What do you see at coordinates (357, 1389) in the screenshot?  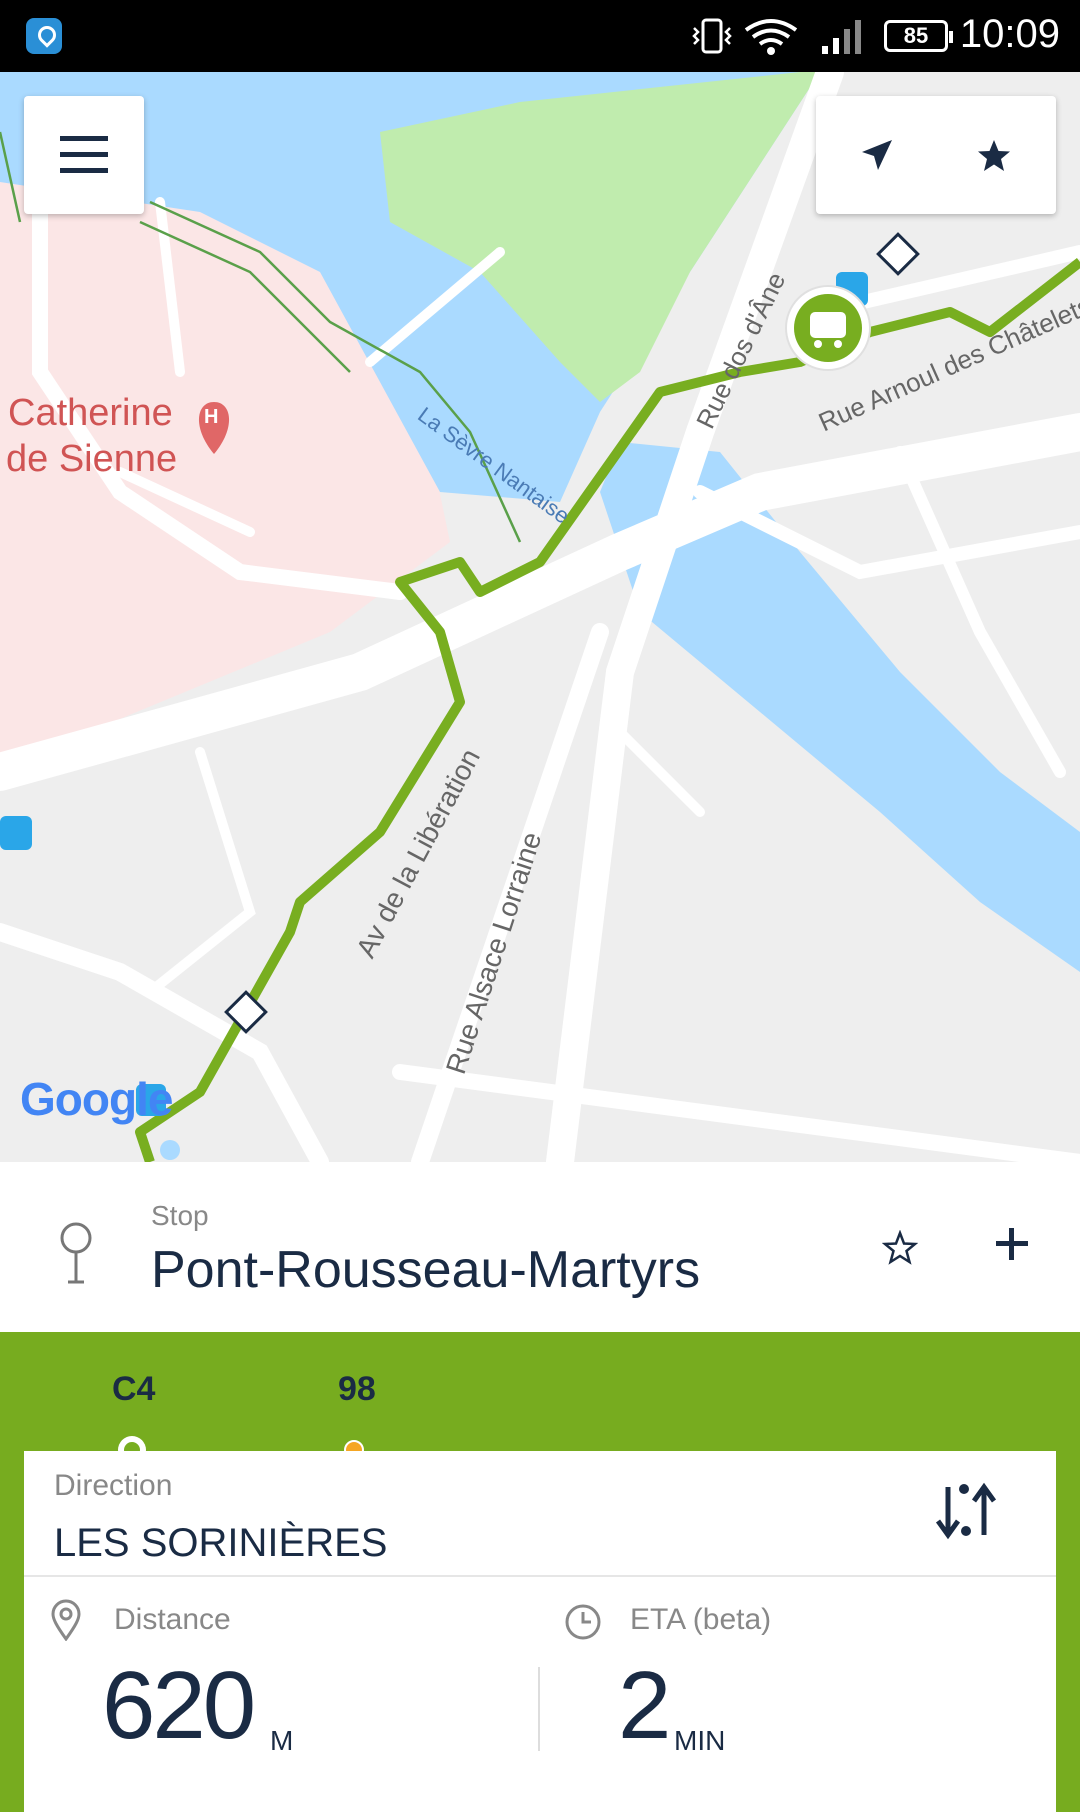 I see `line-tab-98: 98` at bounding box center [357, 1389].